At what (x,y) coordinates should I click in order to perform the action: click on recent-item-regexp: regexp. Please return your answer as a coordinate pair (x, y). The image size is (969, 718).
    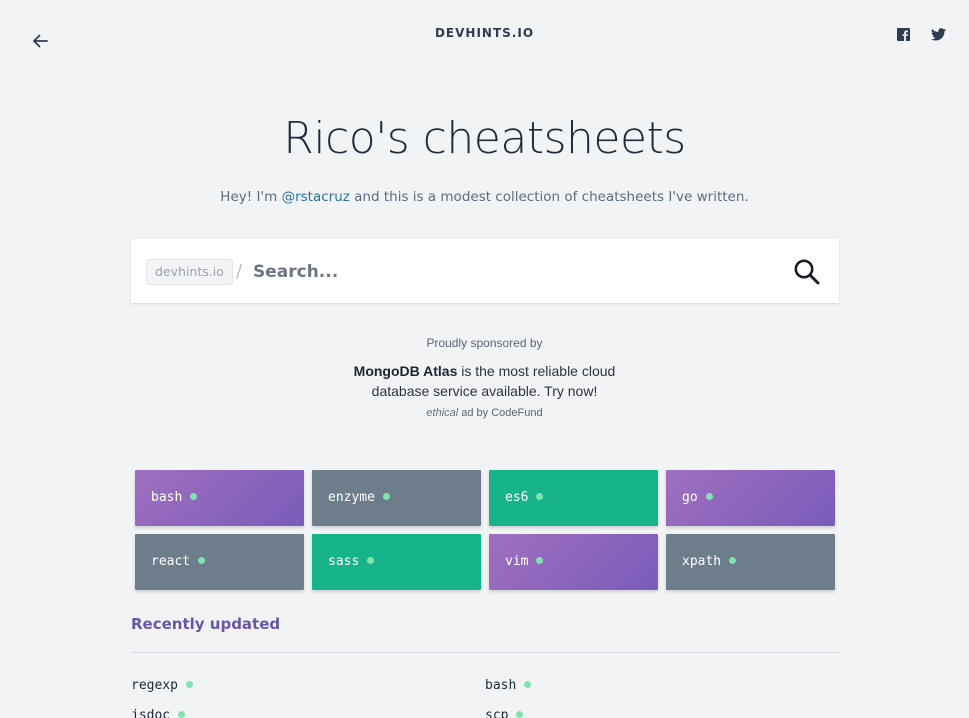
    Looking at the image, I should click on (162, 685).